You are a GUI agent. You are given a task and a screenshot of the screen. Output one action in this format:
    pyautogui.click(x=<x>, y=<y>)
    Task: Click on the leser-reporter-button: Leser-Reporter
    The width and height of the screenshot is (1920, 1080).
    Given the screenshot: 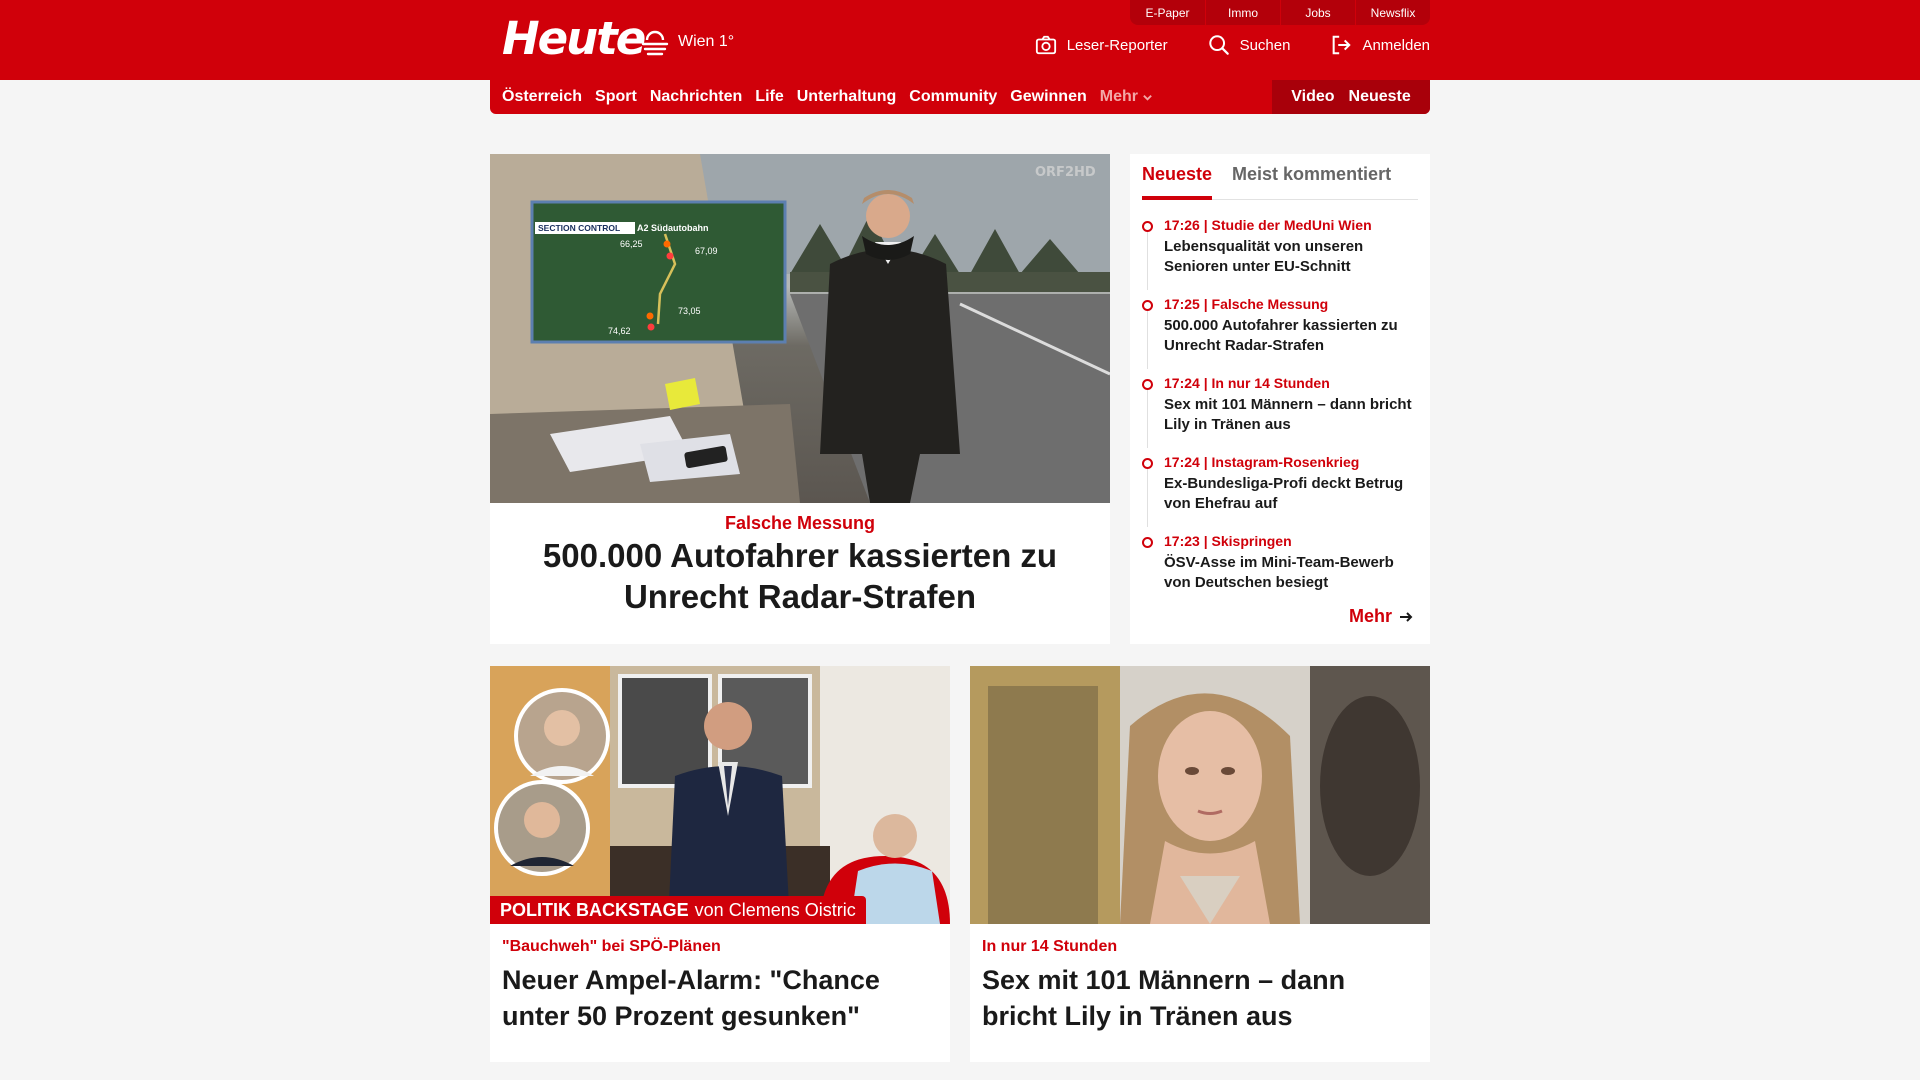 What is the action you would take?
    pyautogui.click(x=1101, y=45)
    